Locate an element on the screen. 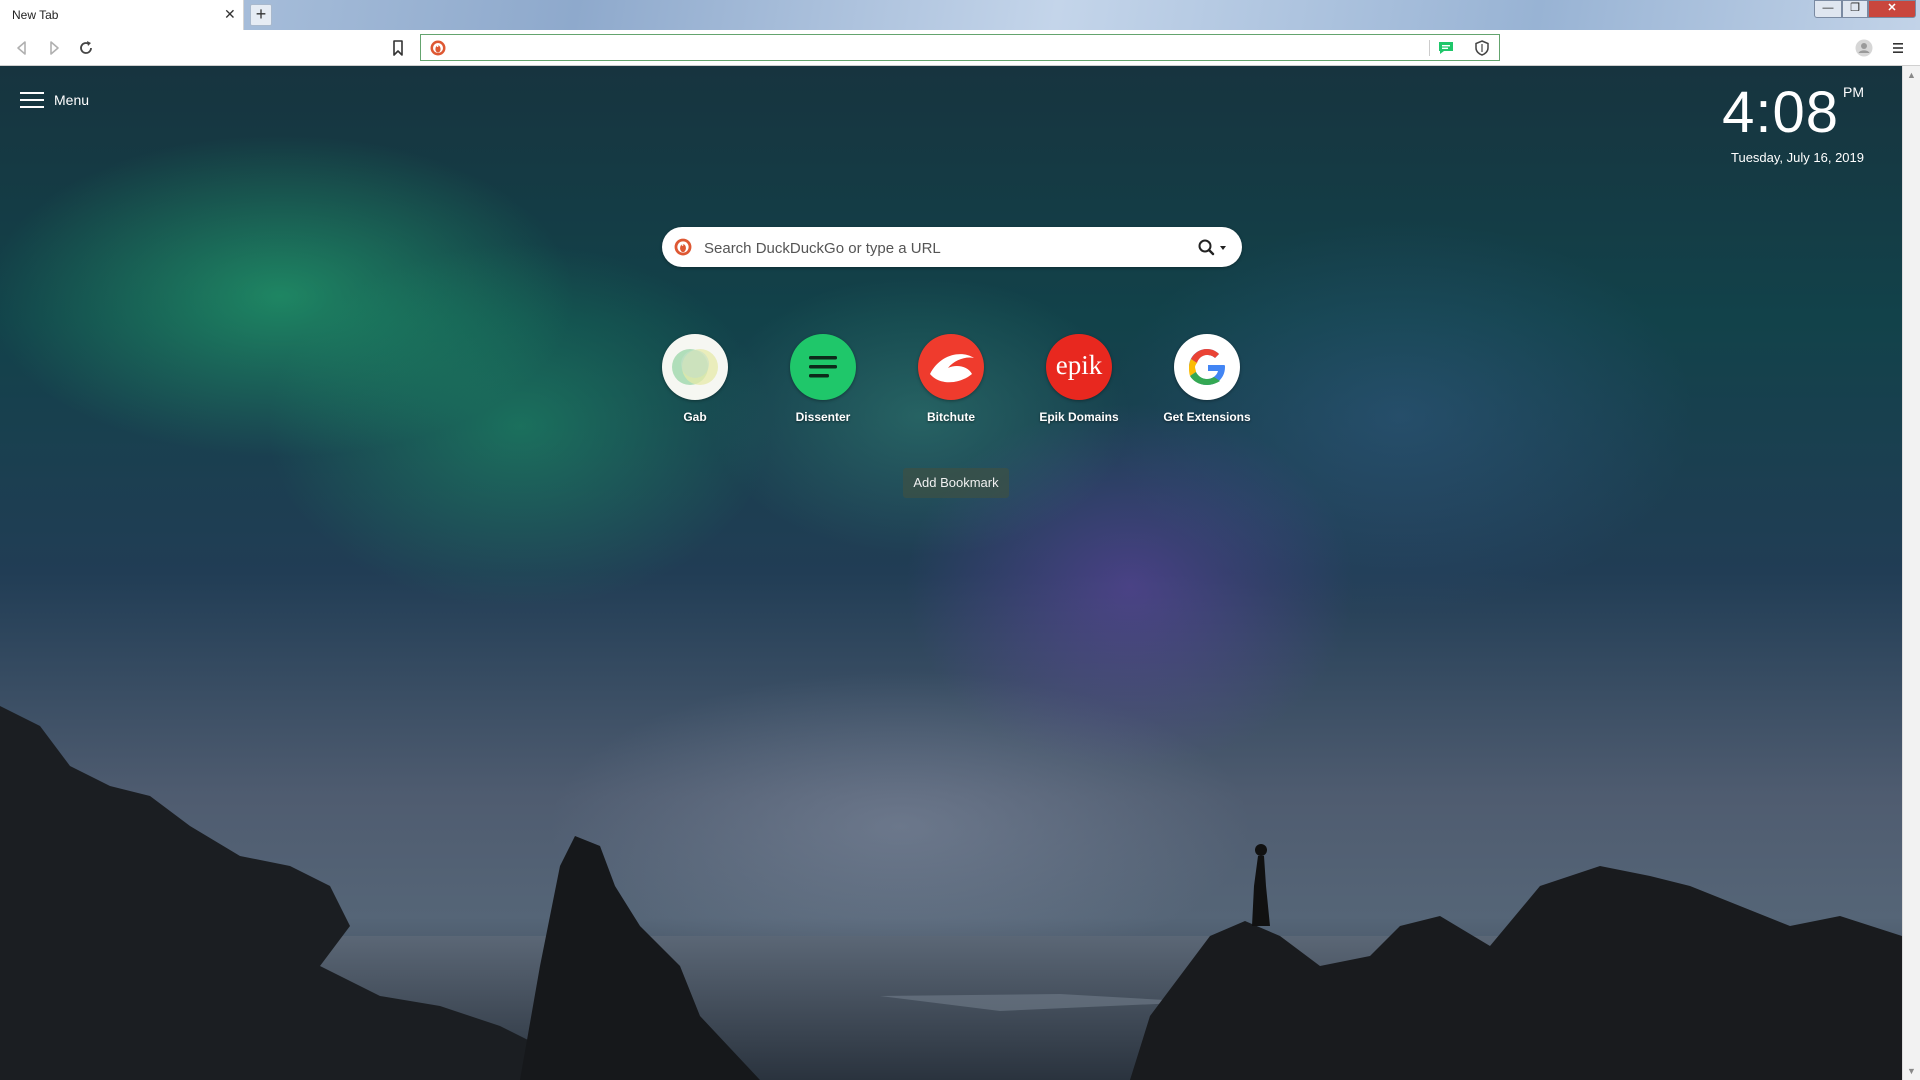 This screenshot has height=1080, width=1920. add-bookmark-button: Add Bookmark is located at coordinates (956, 483).